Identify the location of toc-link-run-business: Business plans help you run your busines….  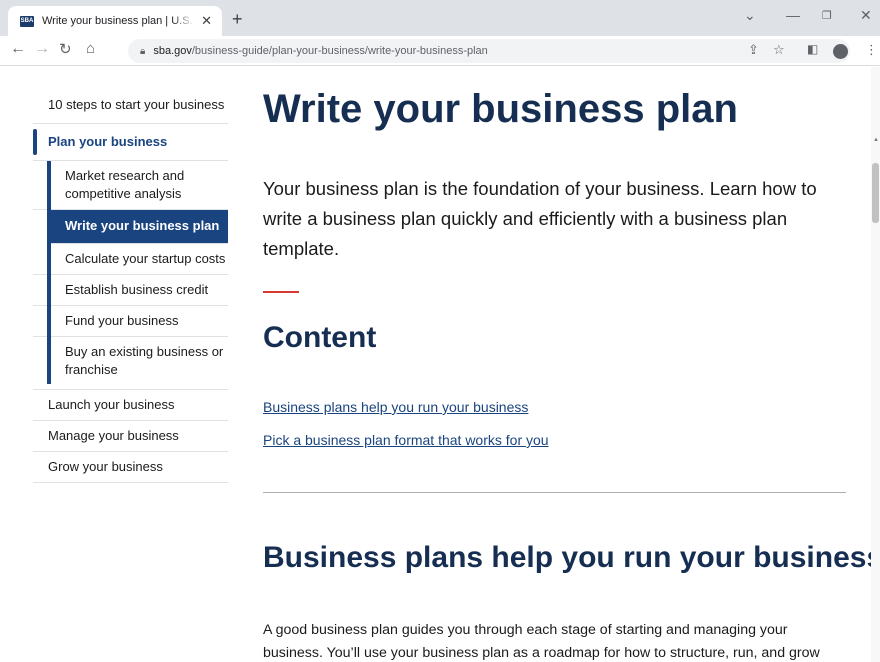
(395, 407).